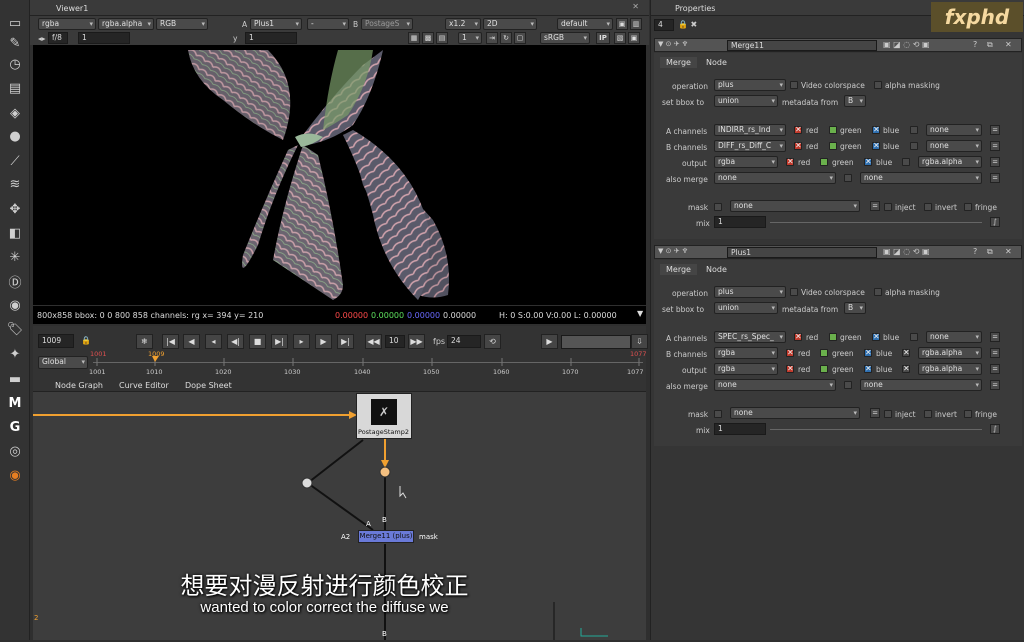 The width and height of the screenshot is (1024, 642). I want to click on merge11-node: Merge11 (plus), so click(386, 536).